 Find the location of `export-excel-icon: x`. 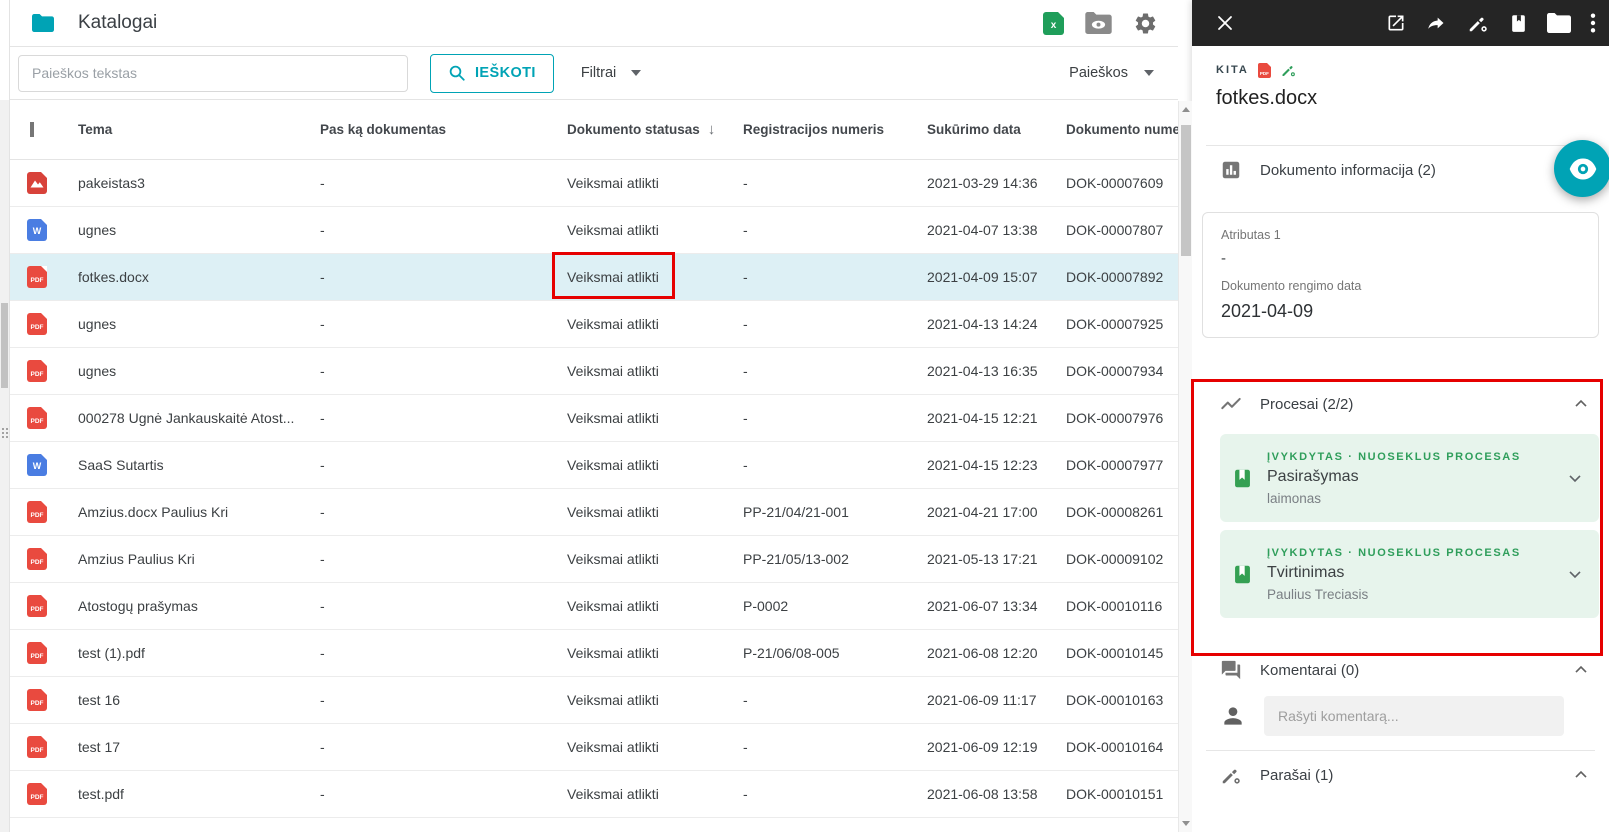

export-excel-icon: x is located at coordinates (1053, 23).